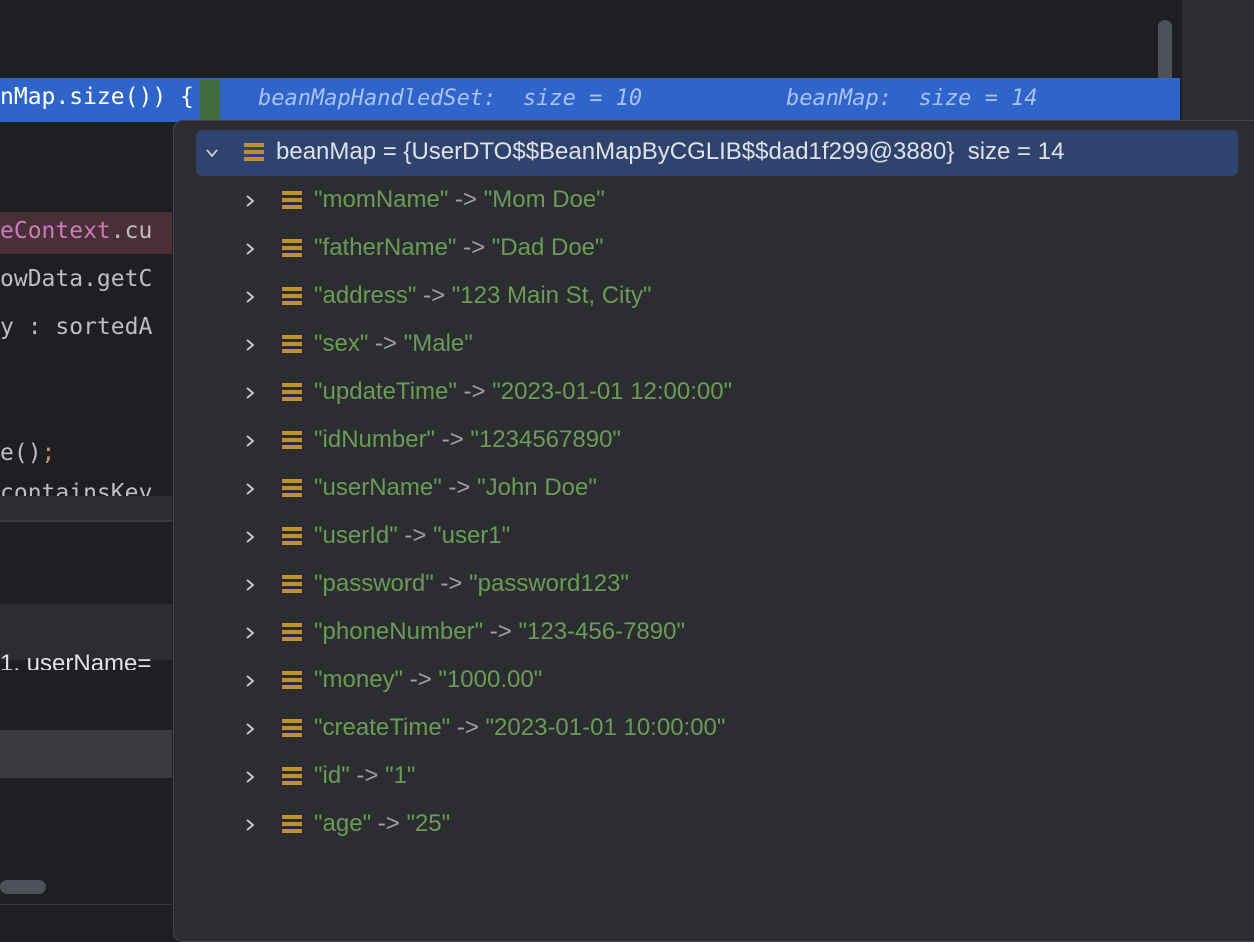  What do you see at coordinates (713, 250) in the screenshot?
I see `map-entry-row: "fatherName" -> "Dad Doe"` at bounding box center [713, 250].